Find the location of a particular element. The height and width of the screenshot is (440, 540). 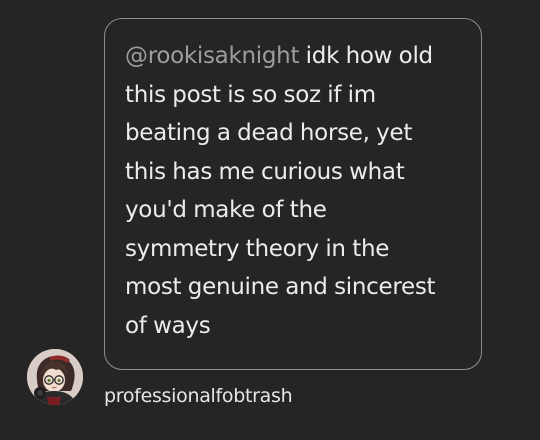

ask-line: this has me curious what is located at coordinates (265, 171).